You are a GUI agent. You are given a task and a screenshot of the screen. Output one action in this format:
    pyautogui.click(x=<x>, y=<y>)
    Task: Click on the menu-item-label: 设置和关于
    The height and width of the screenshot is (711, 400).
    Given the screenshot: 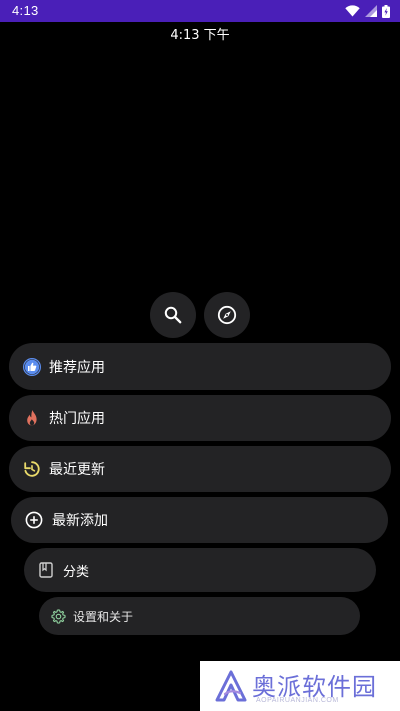 What is the action you would take?
    pyautogui.click(x=103, y=616)
    